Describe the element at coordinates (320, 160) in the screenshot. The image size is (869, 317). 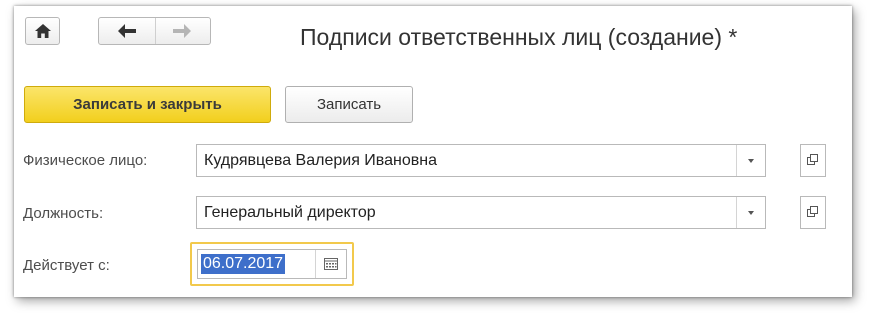
I see `person-value: Кудрявцева Валерия Ивановна` at that location.